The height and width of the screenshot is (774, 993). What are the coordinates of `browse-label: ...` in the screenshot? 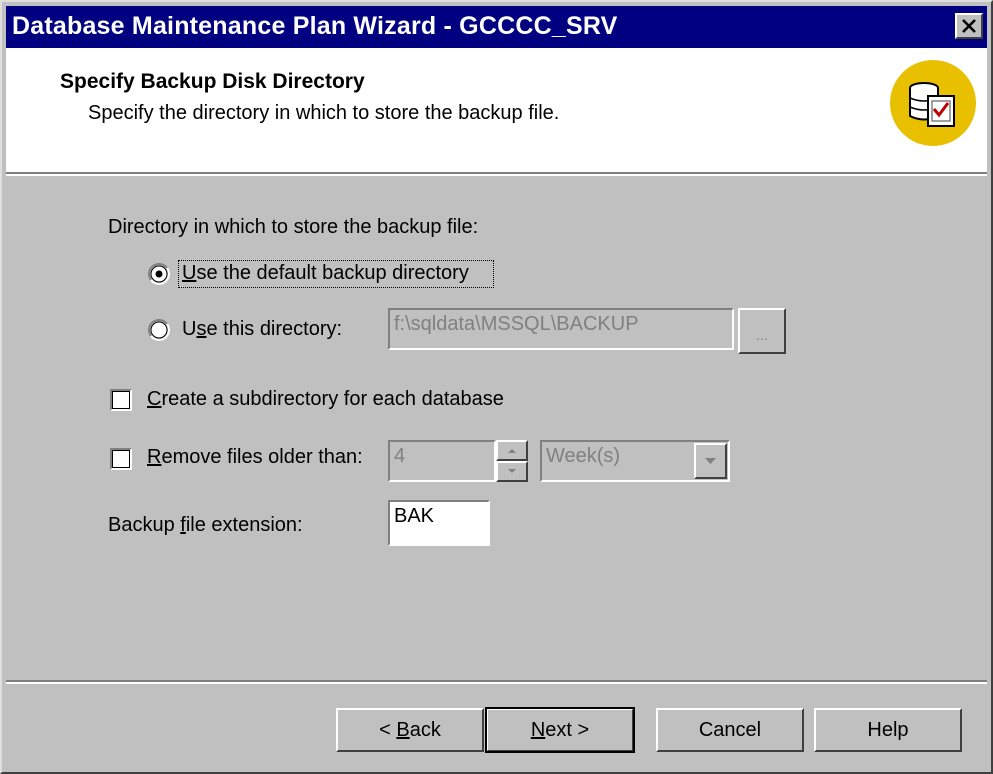 It's located at (762, 335).